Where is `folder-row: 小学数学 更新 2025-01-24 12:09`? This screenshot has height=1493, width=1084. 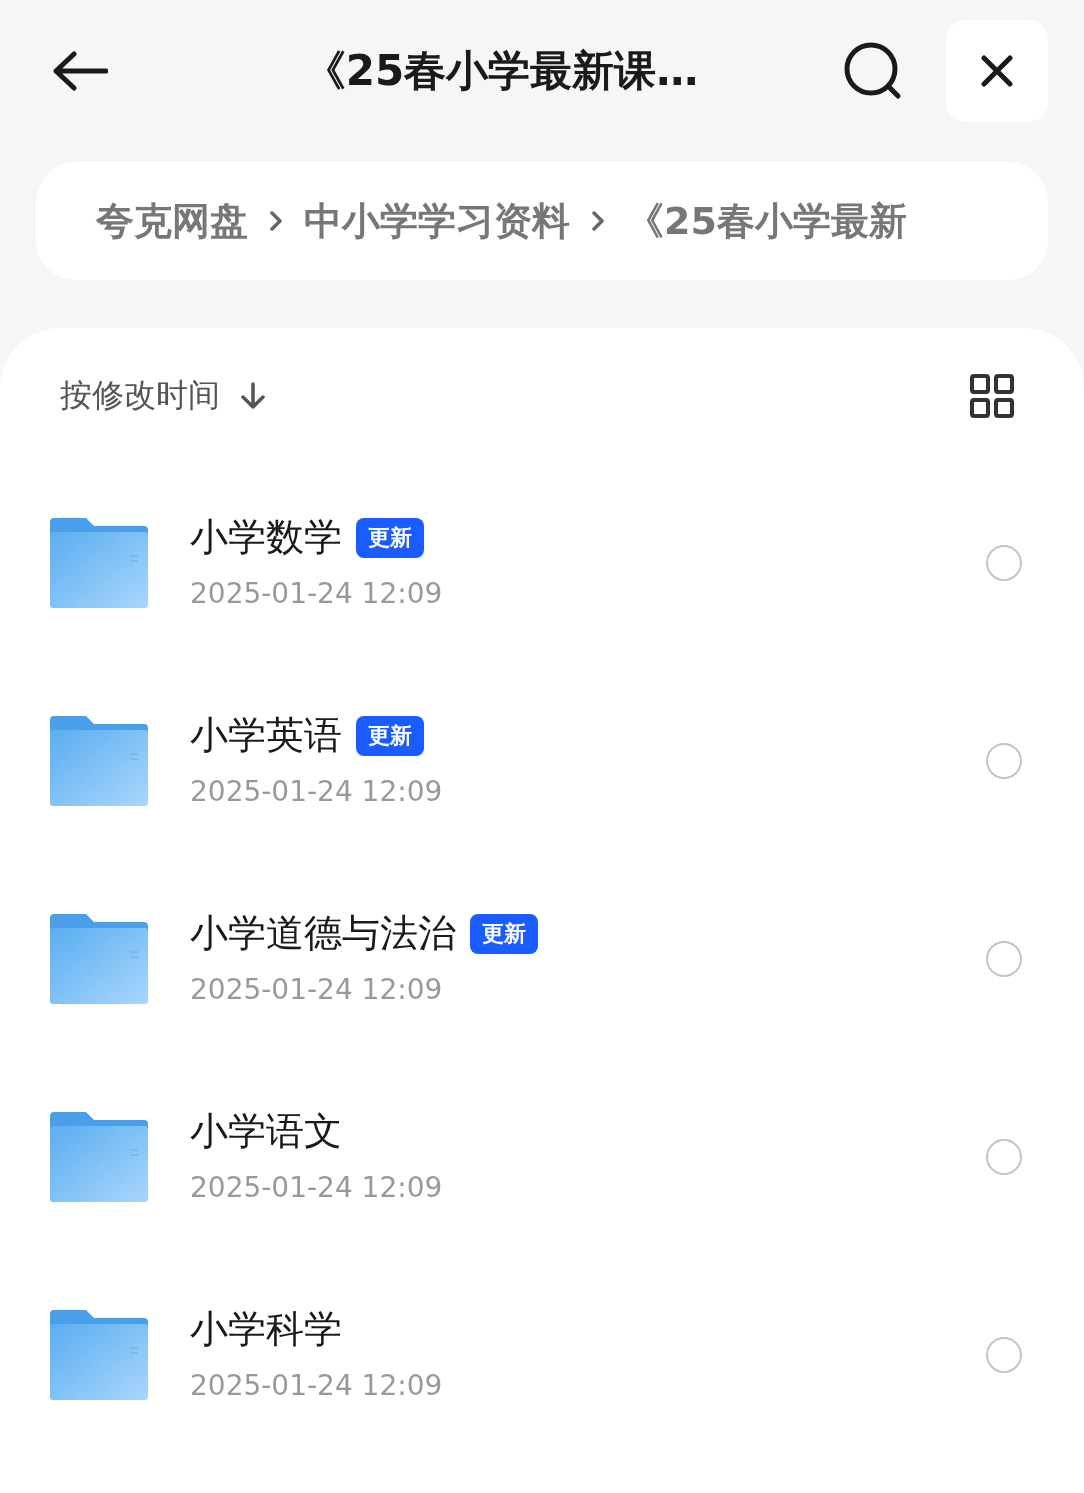
folder-row: 小学数学 更新 2025-01-24 12:09 is located at coordinates (567, 563).